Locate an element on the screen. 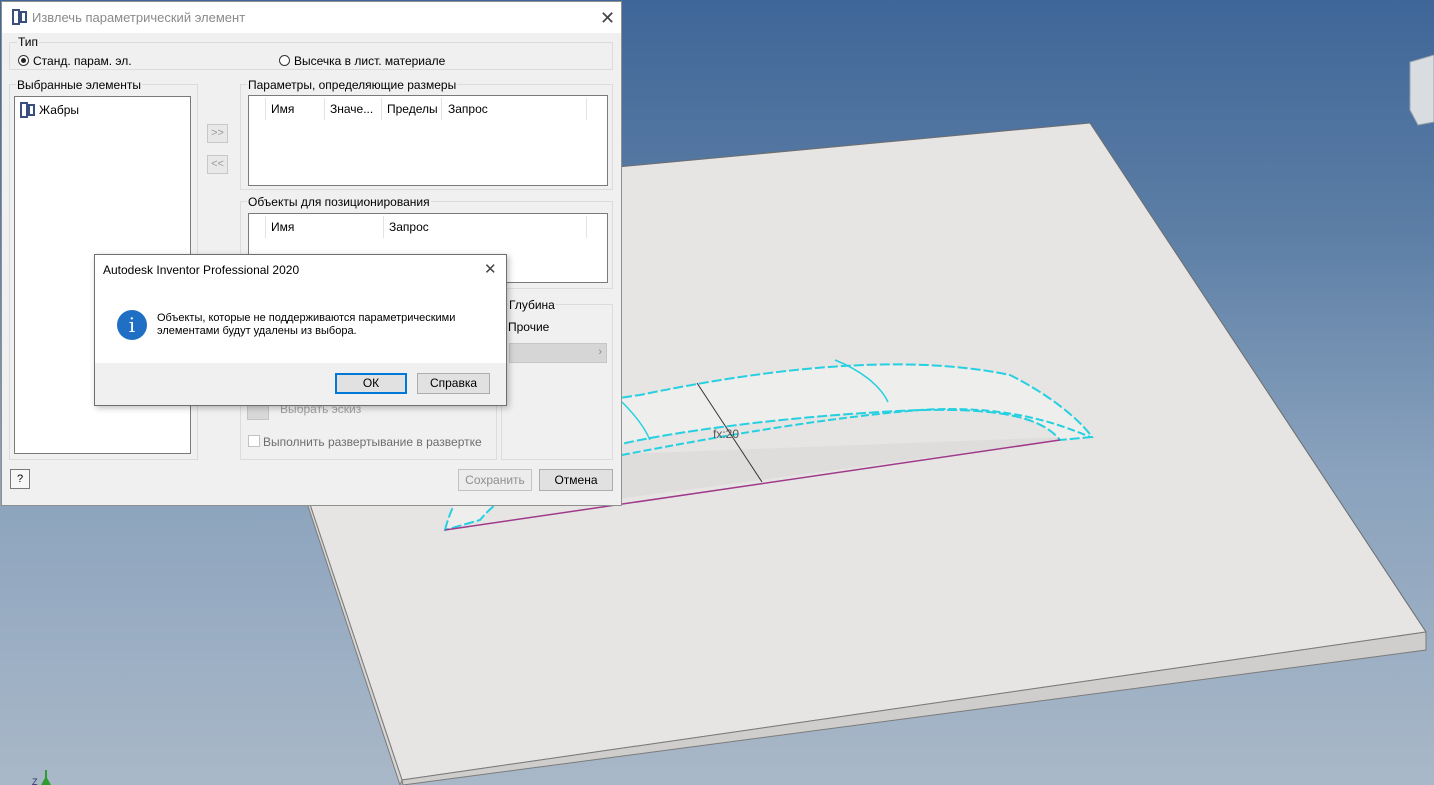 The image size is (1434, 785). louver-feature-icon is located at coordinates (28, 111).